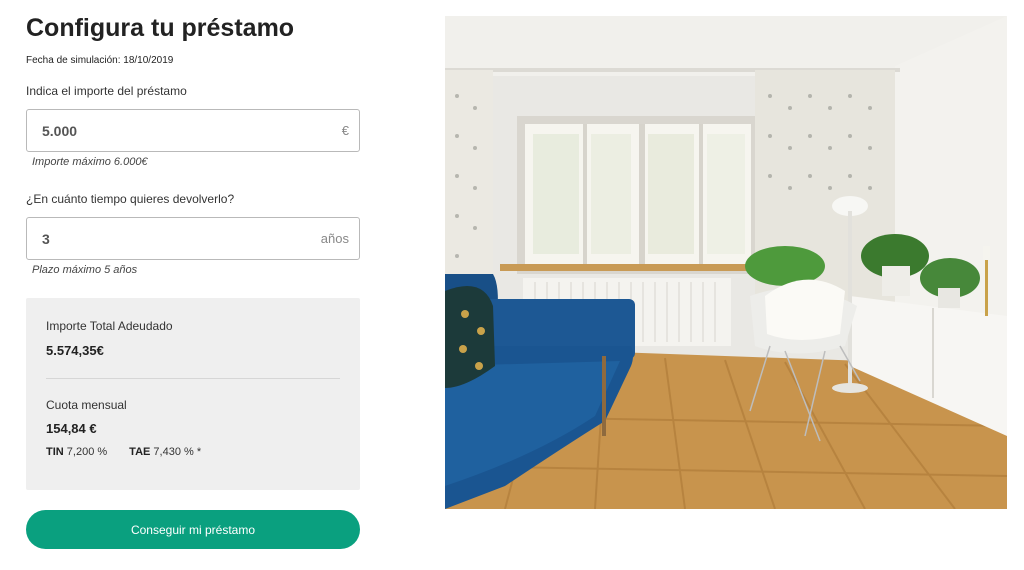 This screenshot has height=570, width=1024. What do you see at coordinates (160, 28) in the screenshot?
I see `page-title: Configura tu préstamo` at bounding box center [160, 28].